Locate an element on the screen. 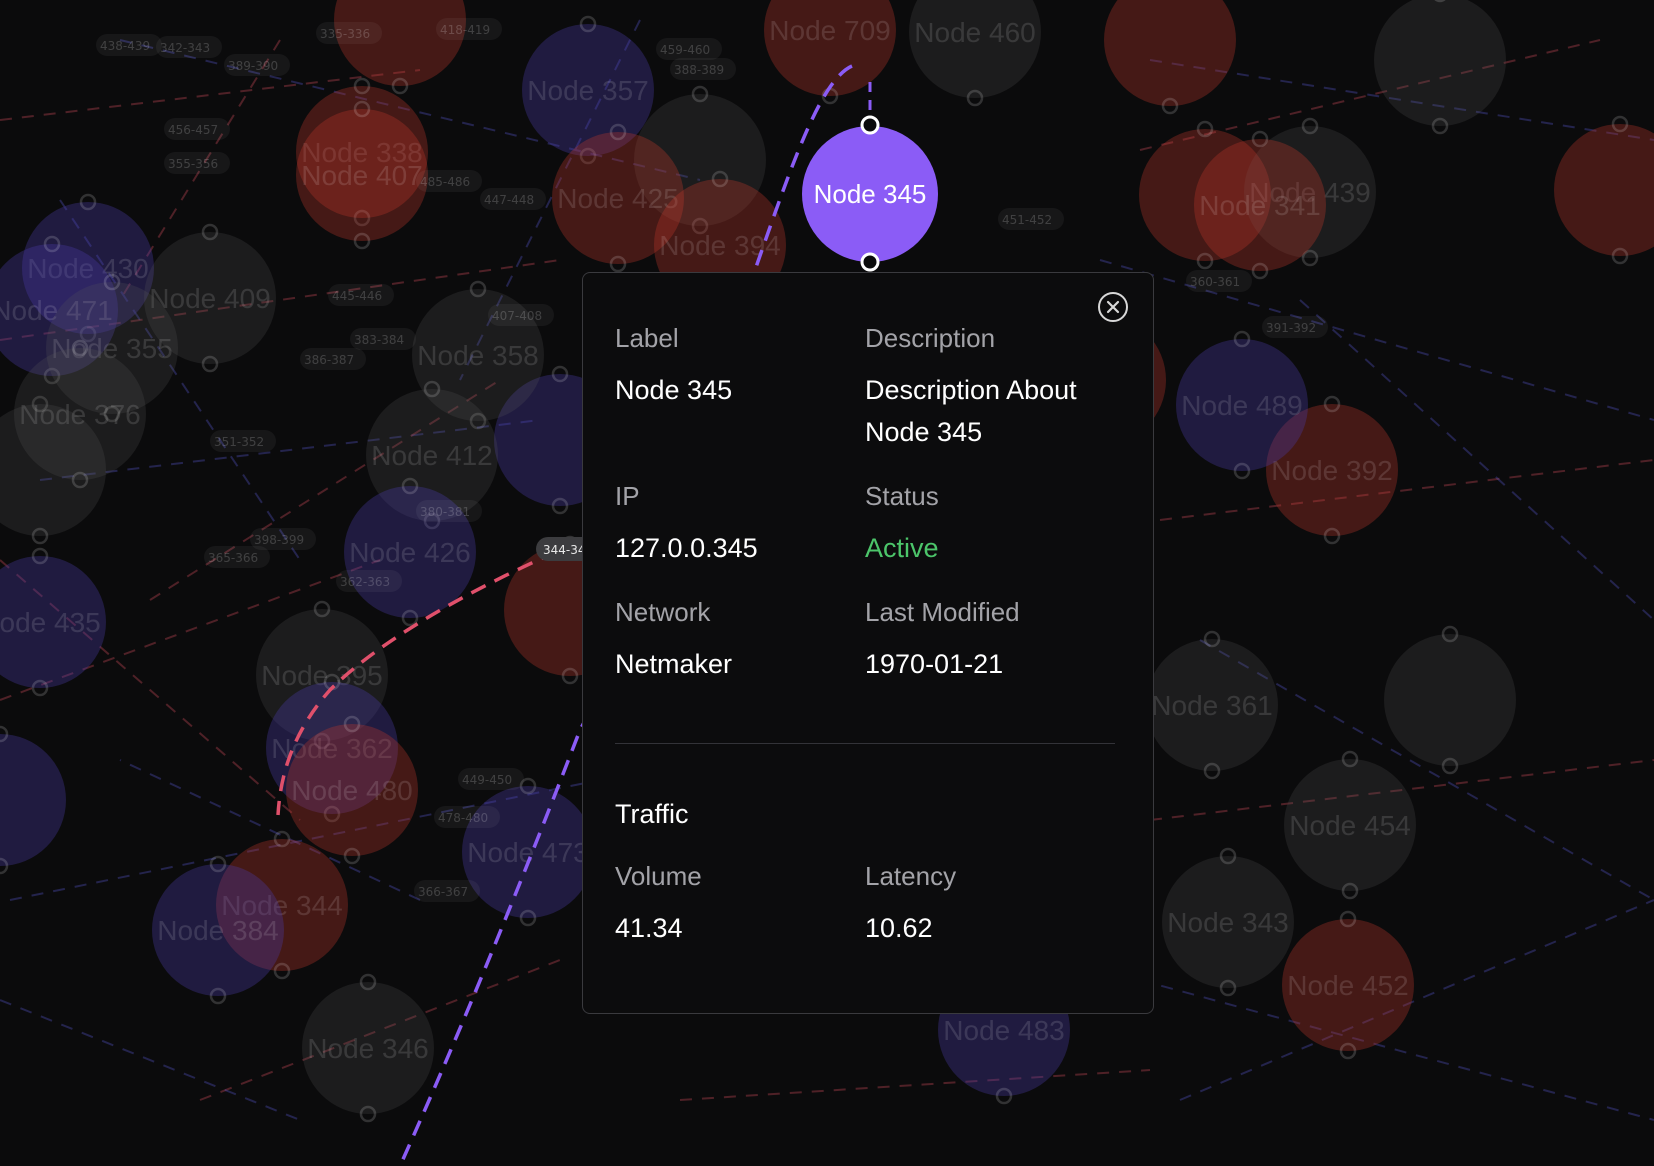 The height and width of the screenshot is (1166, 1654). edge-tag-label: 449-450 is located at coordinates (487, 780).